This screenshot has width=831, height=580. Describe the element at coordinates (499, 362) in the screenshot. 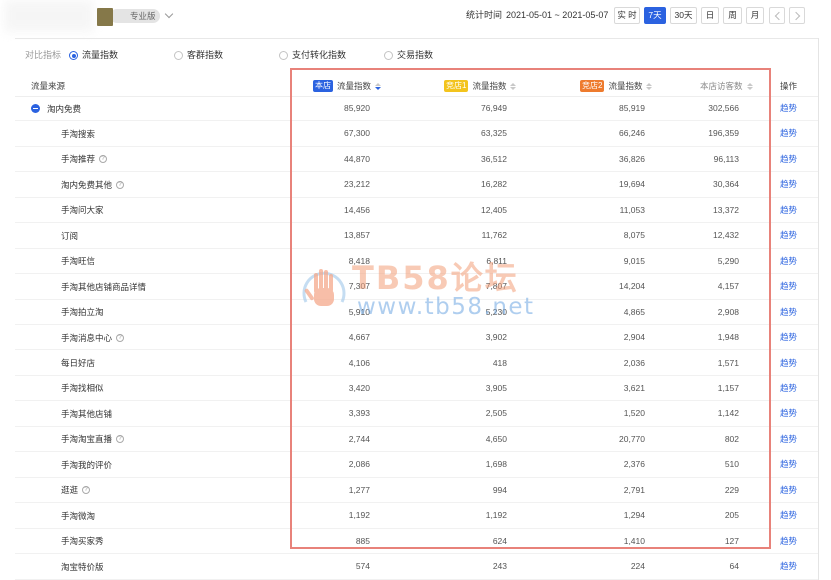

I see `rival1-traffic-index: 418` at that location.